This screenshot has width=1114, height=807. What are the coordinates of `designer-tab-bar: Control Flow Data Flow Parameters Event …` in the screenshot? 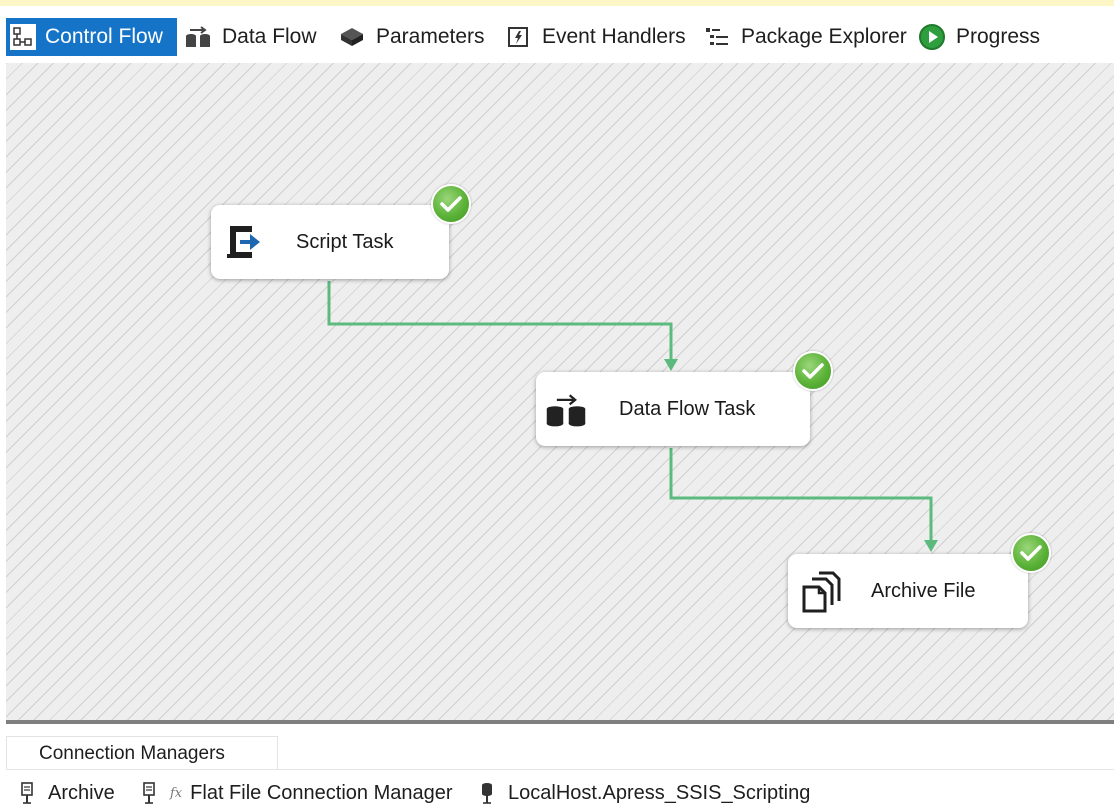 It's located at (557, 34).